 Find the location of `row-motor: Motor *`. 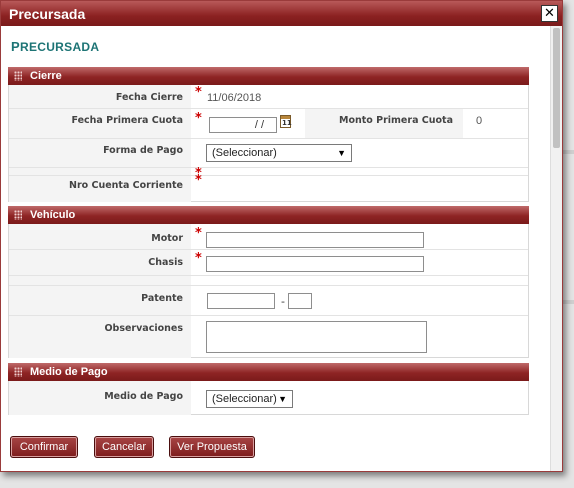

row-motor: Motor * is located at coordinates (268, 237).